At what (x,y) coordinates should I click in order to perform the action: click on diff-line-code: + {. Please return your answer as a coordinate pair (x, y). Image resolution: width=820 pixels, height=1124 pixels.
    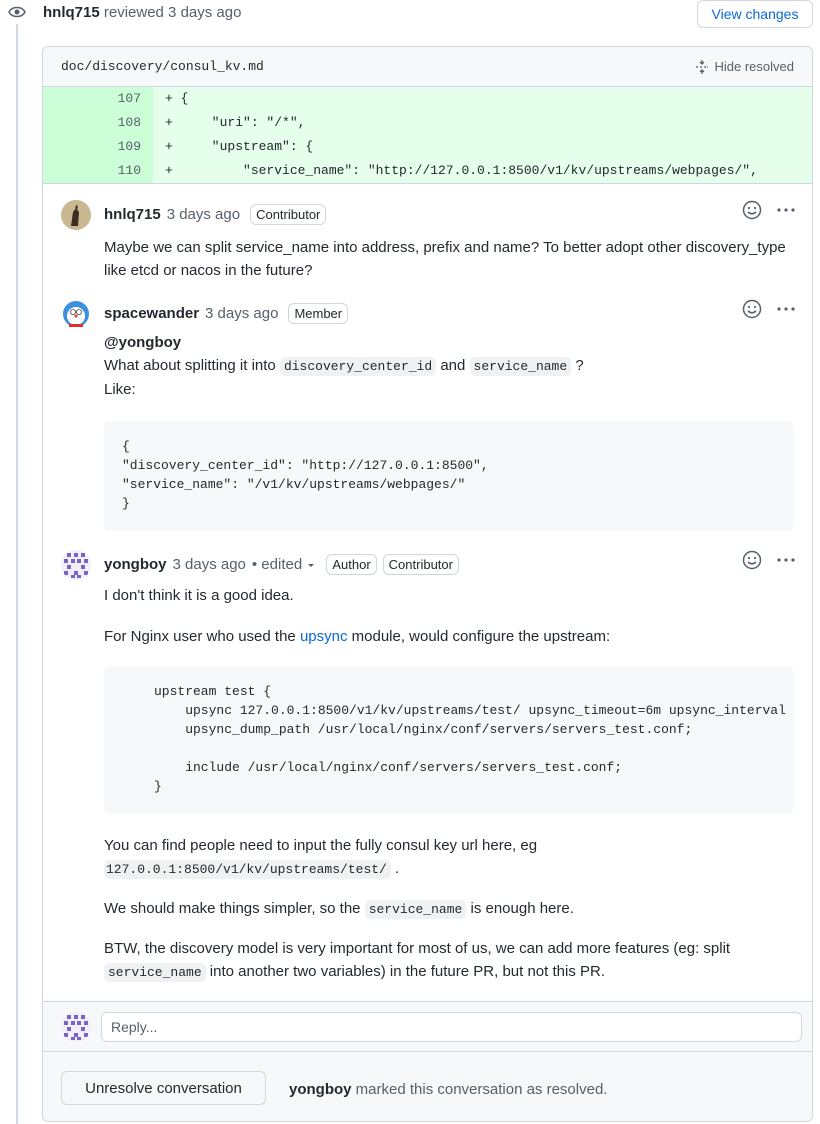
    Looking at the image, I should click on (177, 98).